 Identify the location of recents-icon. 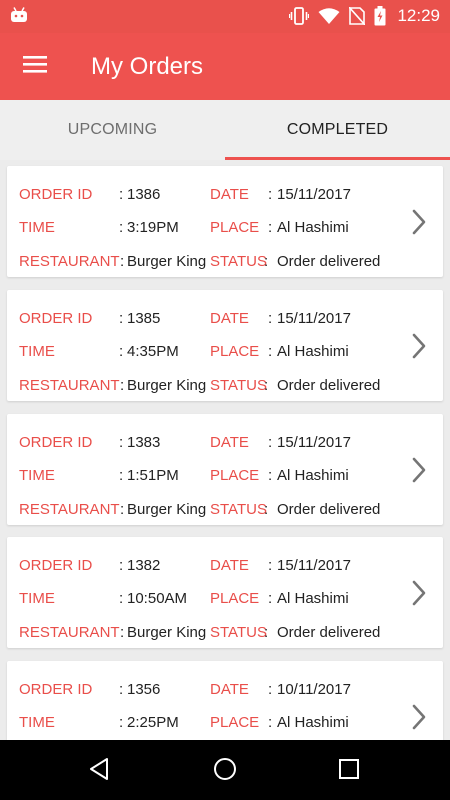
(349, 771).